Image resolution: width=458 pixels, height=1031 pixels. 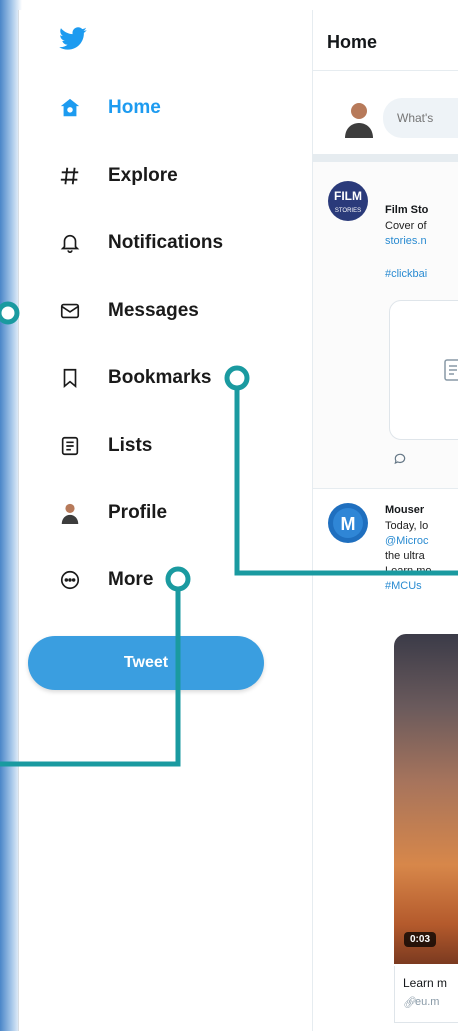 I want to click on profile-avatar-icon, so click(x=70, y=513).